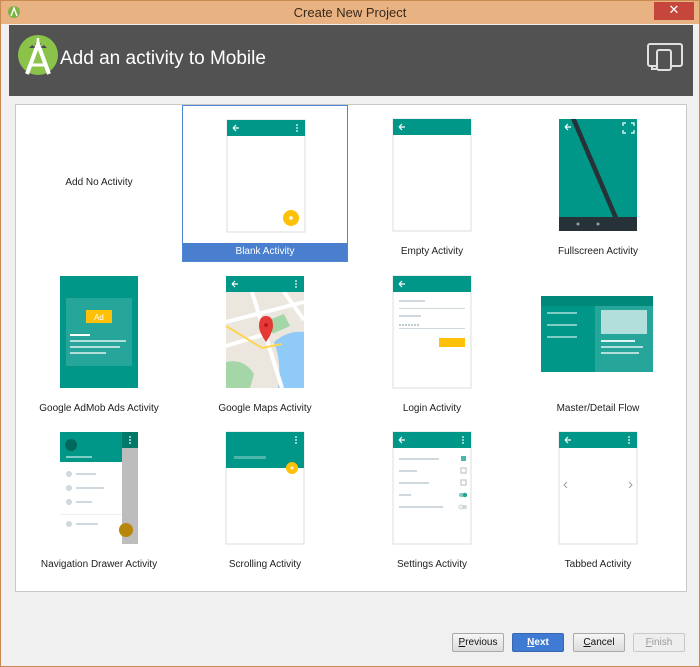  I want to click on template-label: Empty Activity, so click(432, 251).